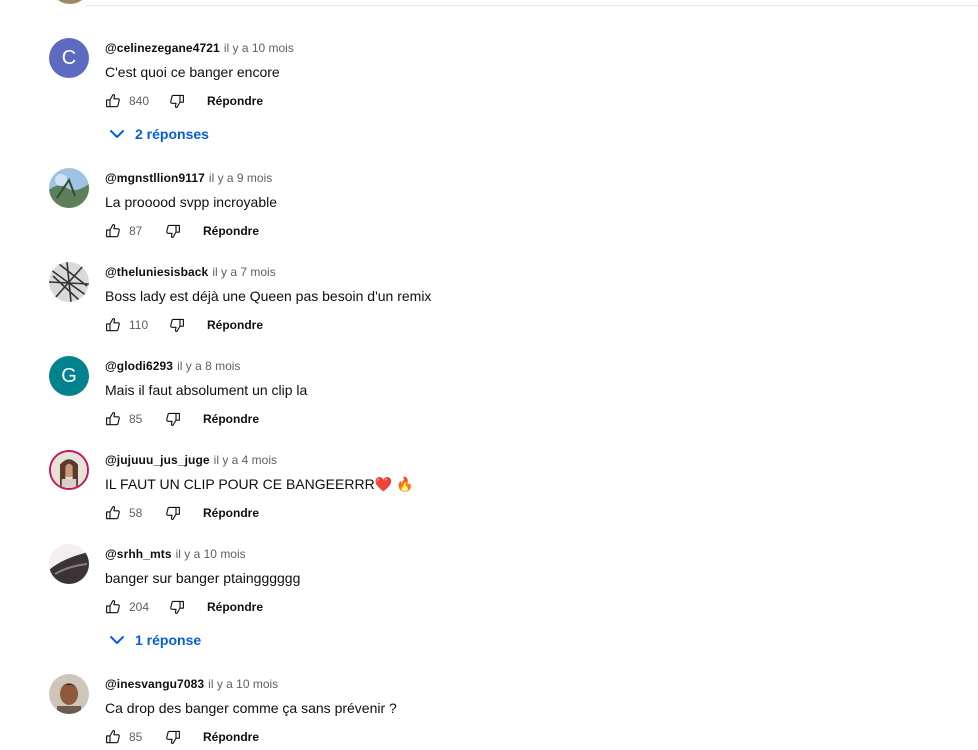 This screenshot has width=978, height=750. Describe the element at coordinates (162, 48) in the screenshot. I see `author-name: @celinezegane4721` at that location.